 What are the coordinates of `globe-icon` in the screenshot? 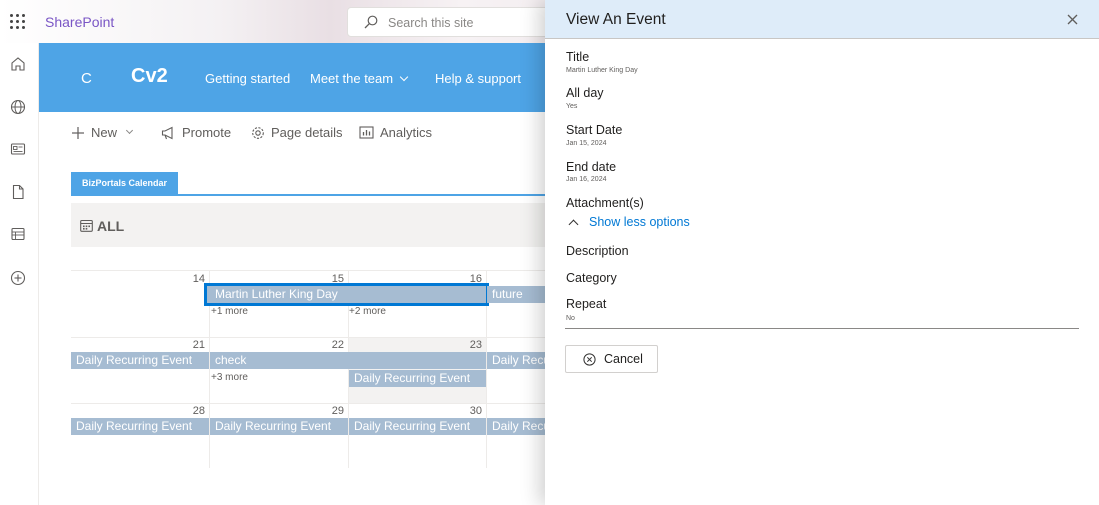 It's located at (18, 107).